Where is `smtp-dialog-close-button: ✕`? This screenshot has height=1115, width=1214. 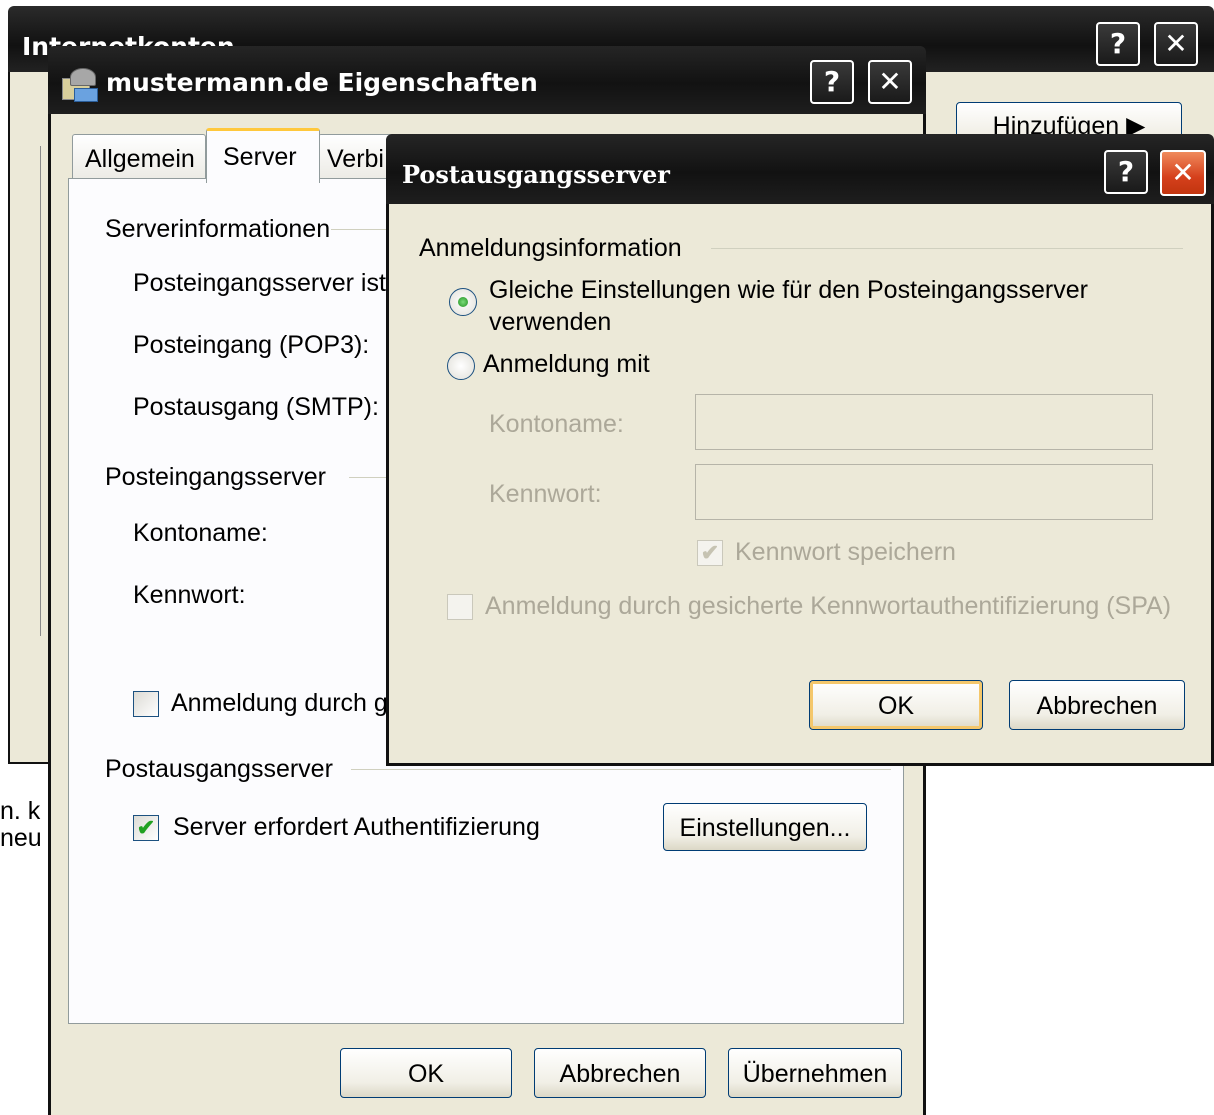 smtp-dialog-close-button: ✕ is located at coordinates (1183, 173).